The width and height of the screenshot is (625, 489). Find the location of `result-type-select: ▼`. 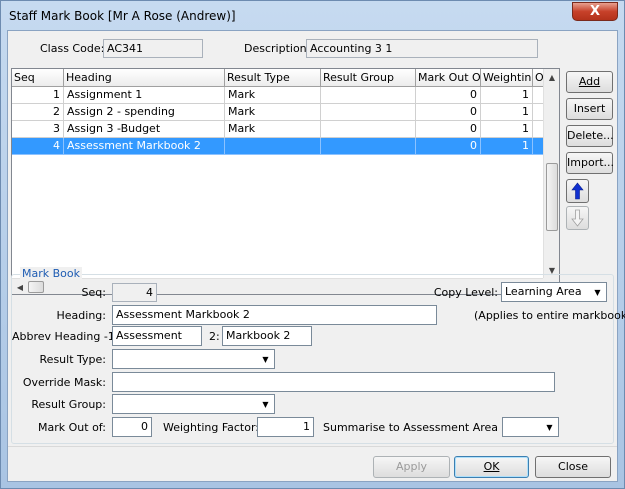

result-type-select: ▼ is located at coordinates (193, 359).